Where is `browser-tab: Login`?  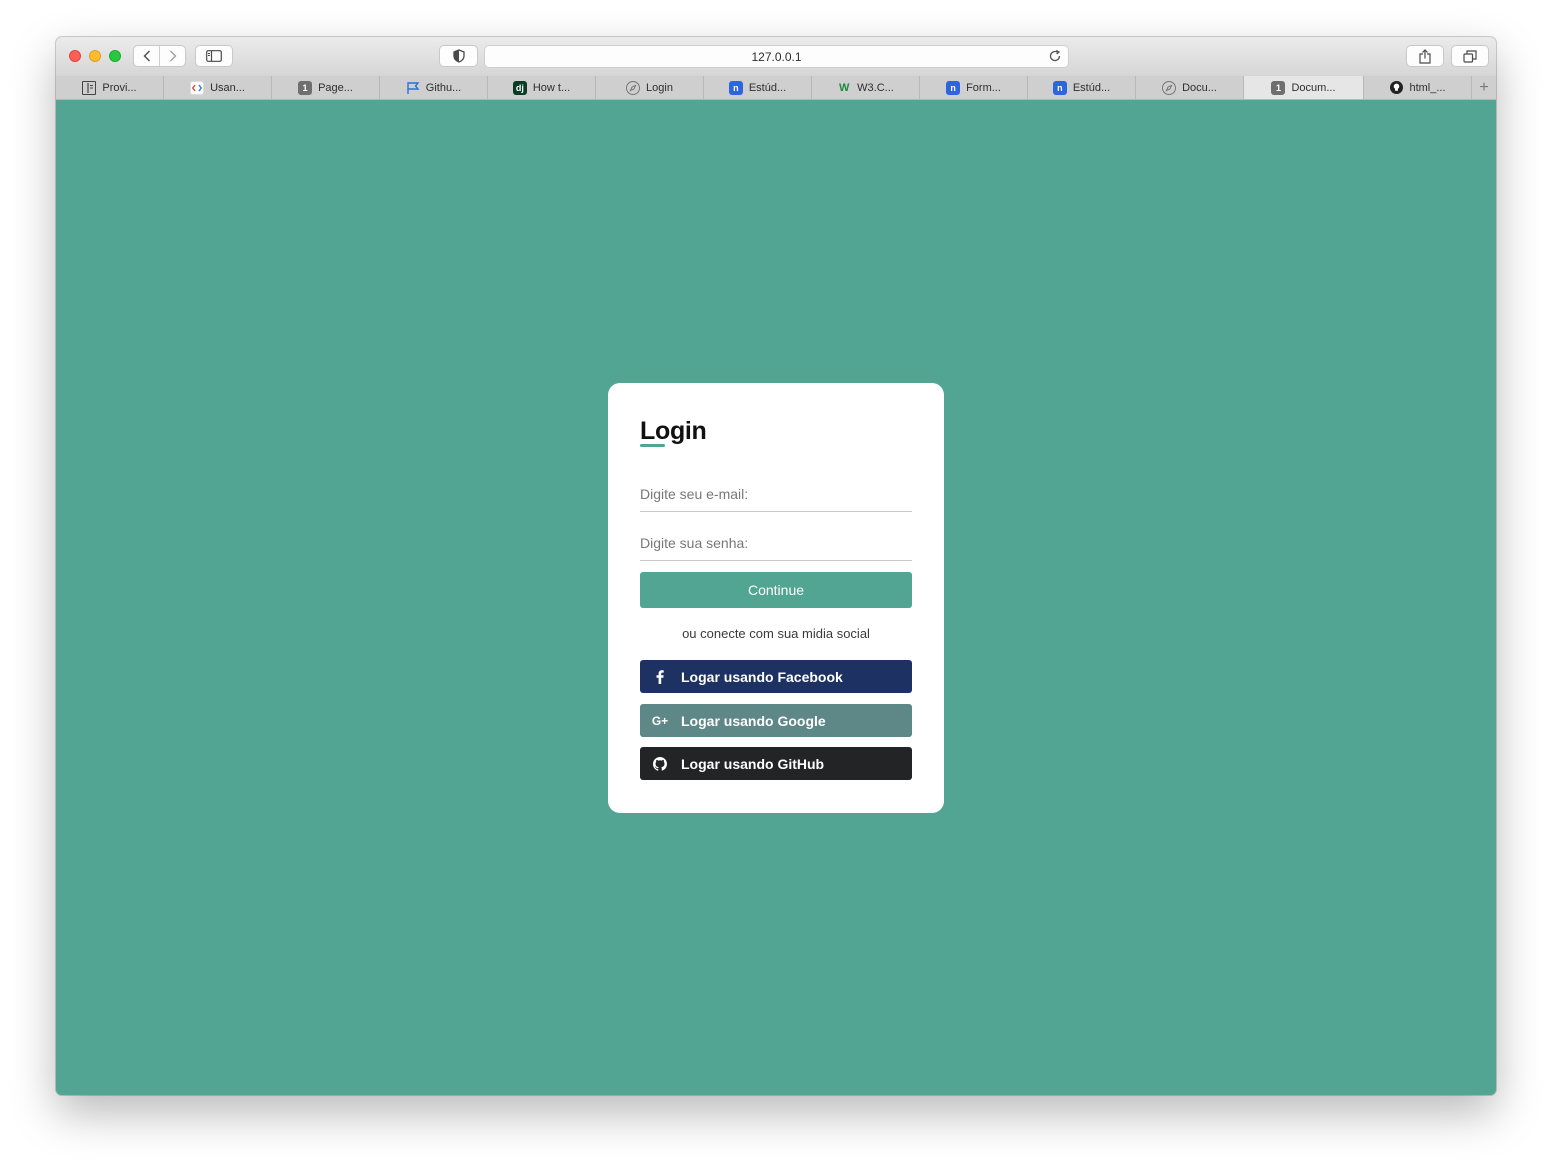 browser-tab: Login is located at coordinates (650, 87).